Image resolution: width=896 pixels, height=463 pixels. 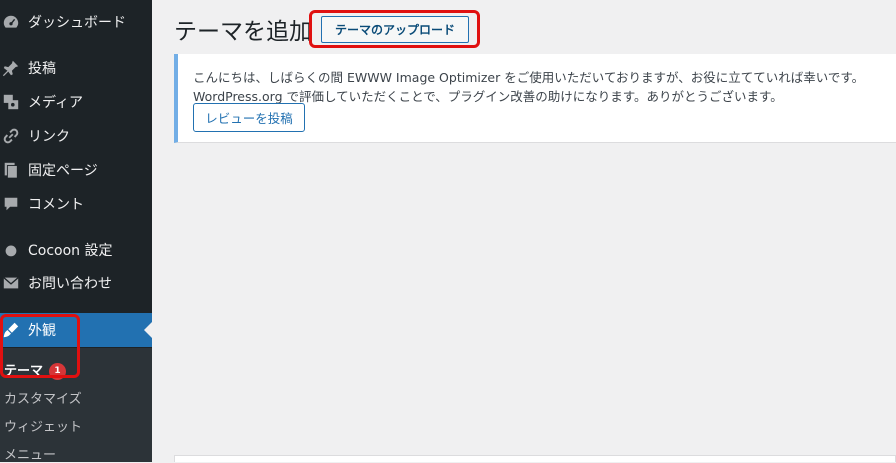 I want to click on submenu-item-widgets: ウィジェット, so click(x=43, y=425).